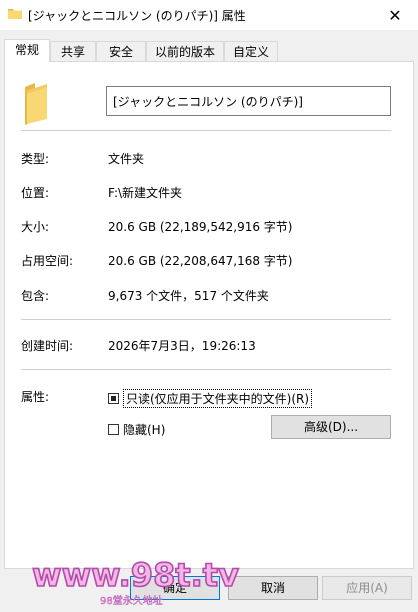 The width and height of the screenshot is (418, 612). What do you see at coordinates (137, 16) in the screenshot?
I see `window-title: [ジャックとニコルソン (のりパチ)] 属性` at bounding box center [137, 16].